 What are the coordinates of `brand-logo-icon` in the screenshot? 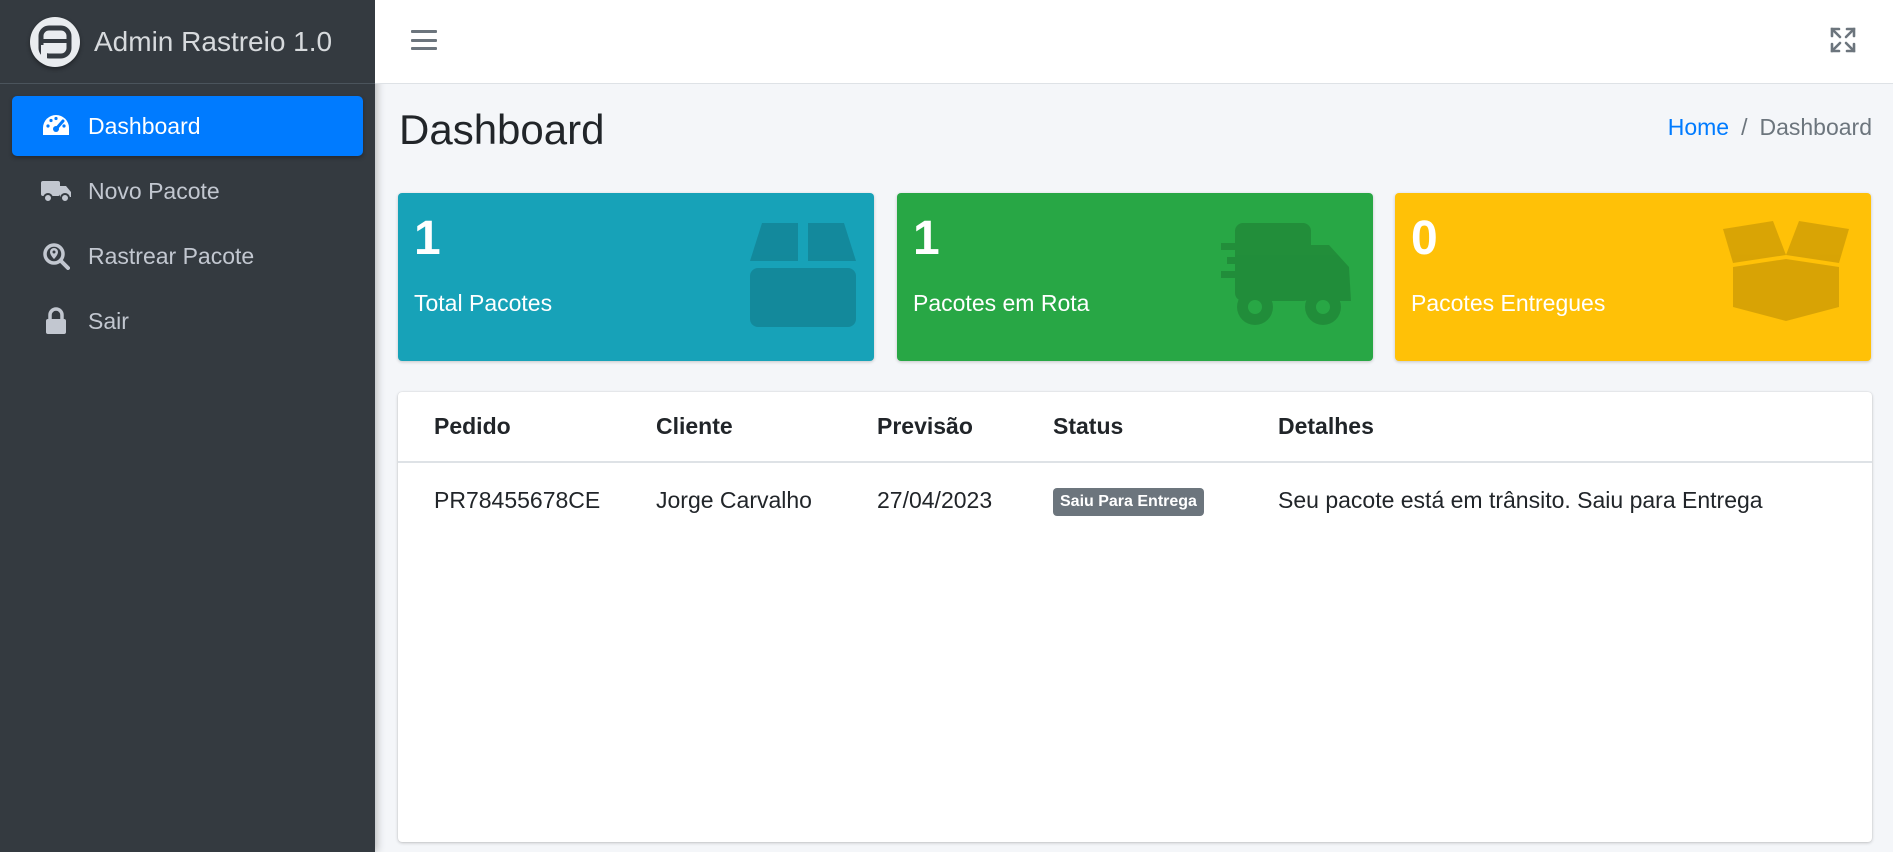 It's located at (55, 41).